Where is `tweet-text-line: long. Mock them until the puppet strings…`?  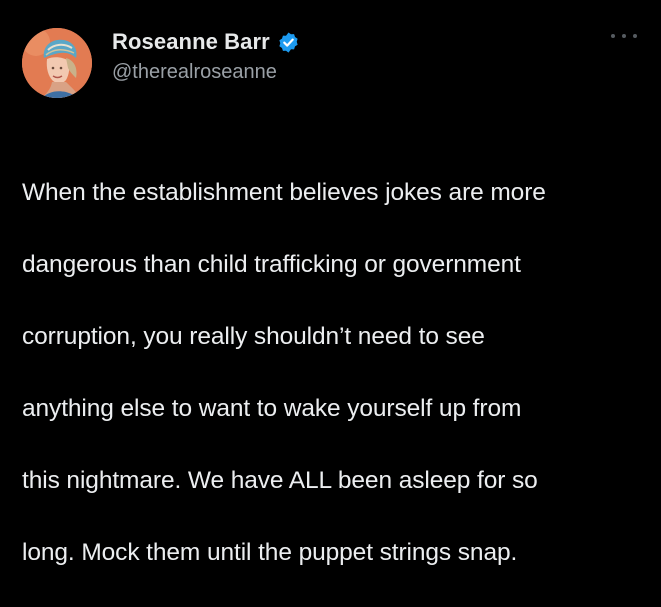 tweet-text-line: long. Mock them until the puppet strings… is located at coordinates (270, 552).